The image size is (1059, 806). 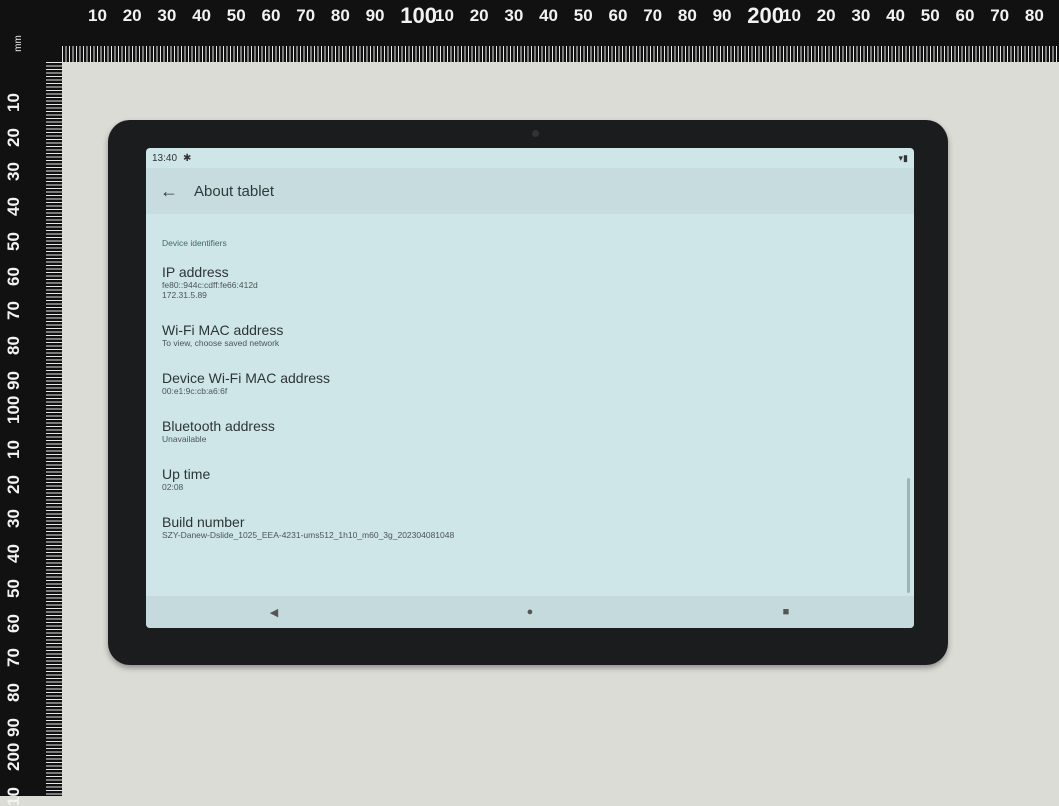 I want to click on preference-title: Up time, so click(x=186, y=474).